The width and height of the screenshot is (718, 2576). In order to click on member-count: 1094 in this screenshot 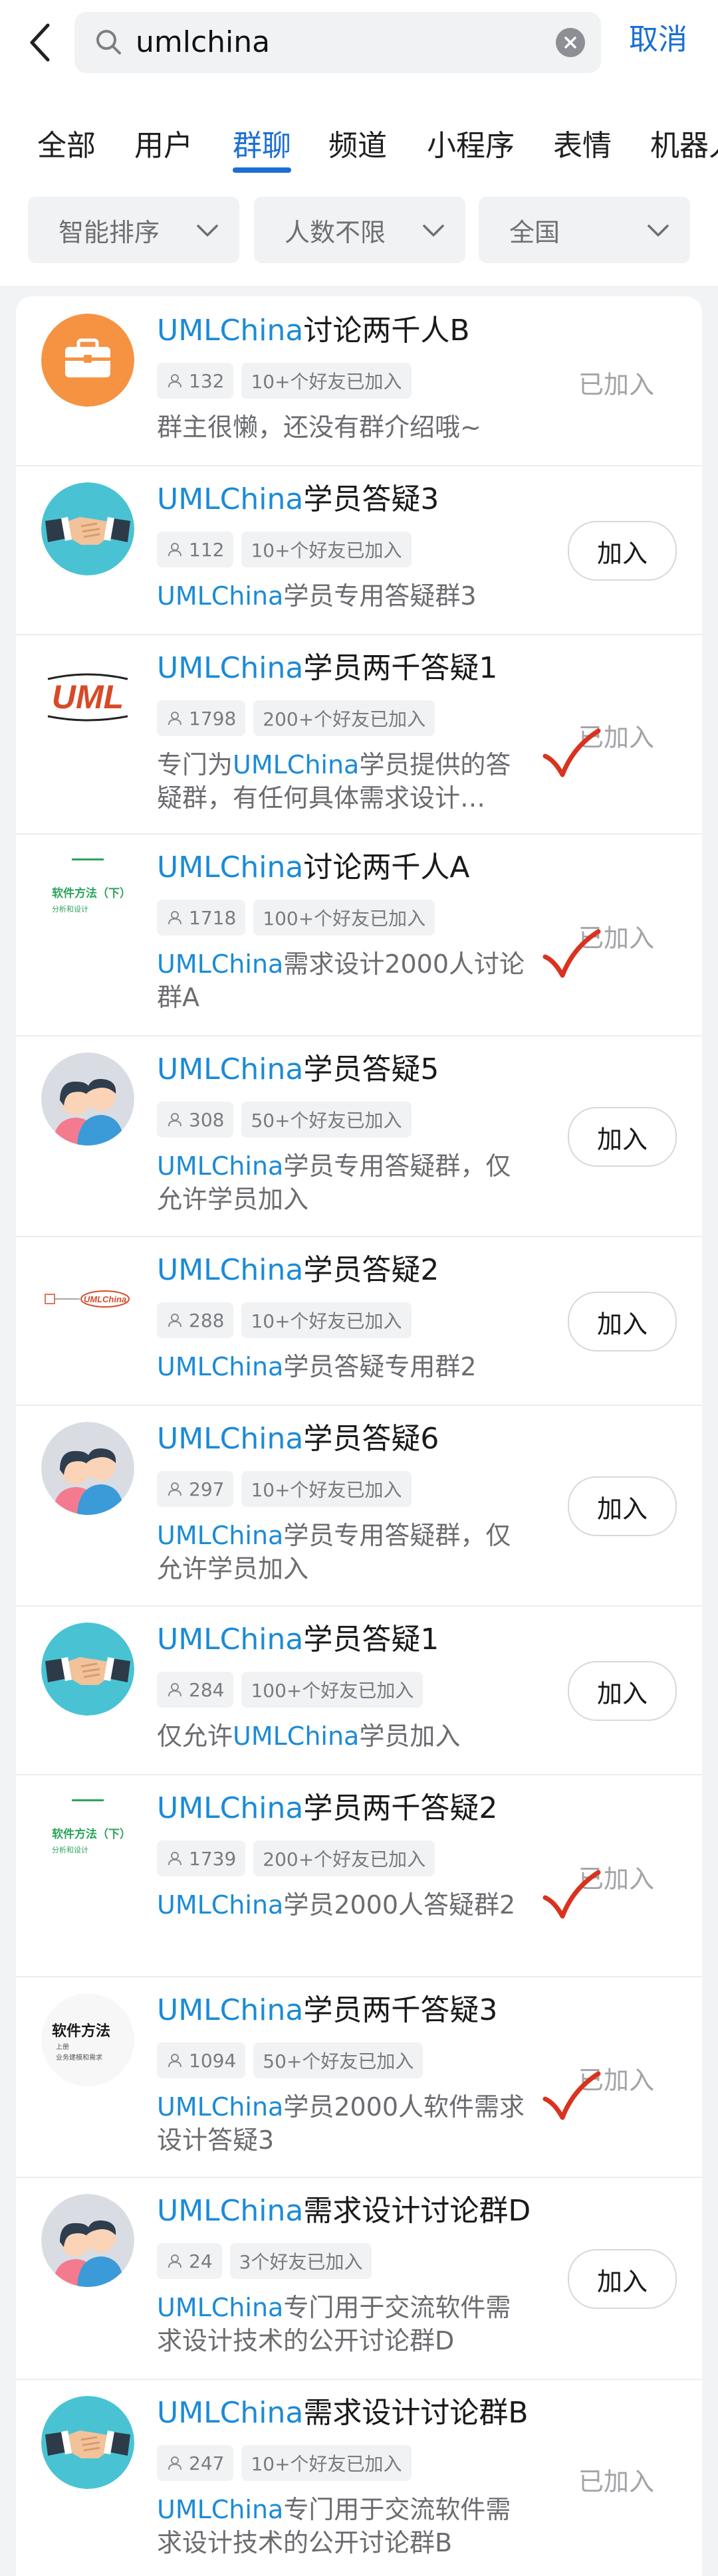, I will do `click(213, 2060)`.